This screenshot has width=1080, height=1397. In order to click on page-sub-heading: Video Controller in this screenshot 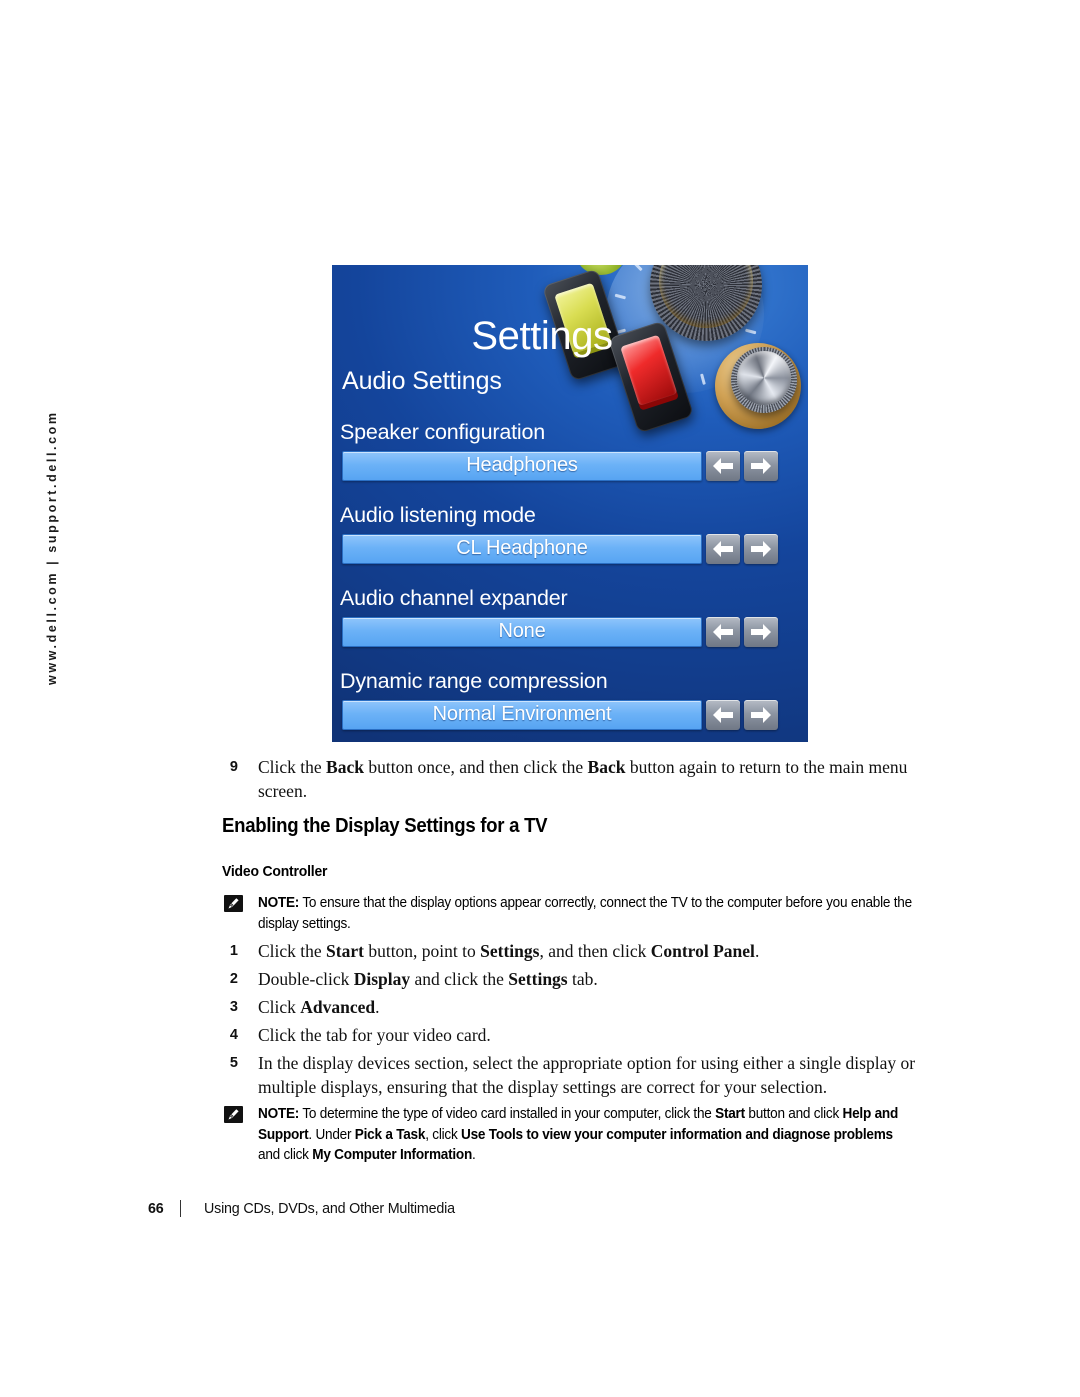, I will do `click(275, 871)`.